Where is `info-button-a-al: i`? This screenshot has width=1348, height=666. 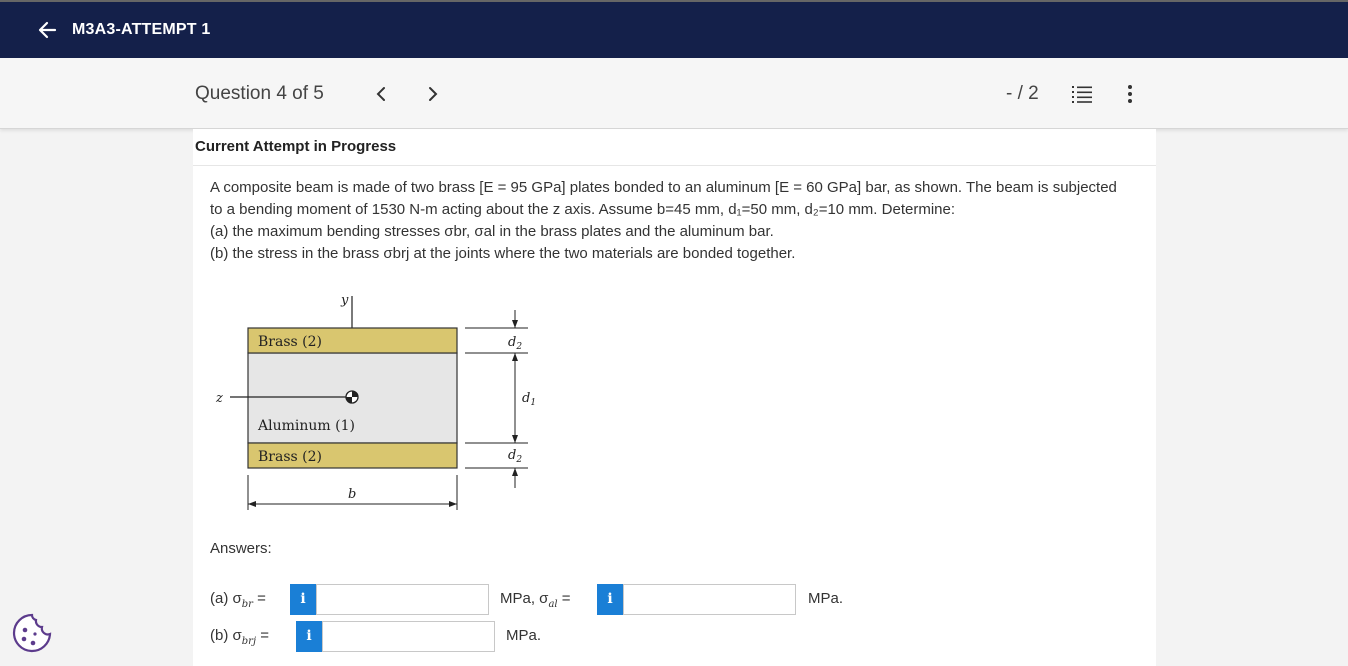
info-button-a-al: i is located at coordinates (610, 599).